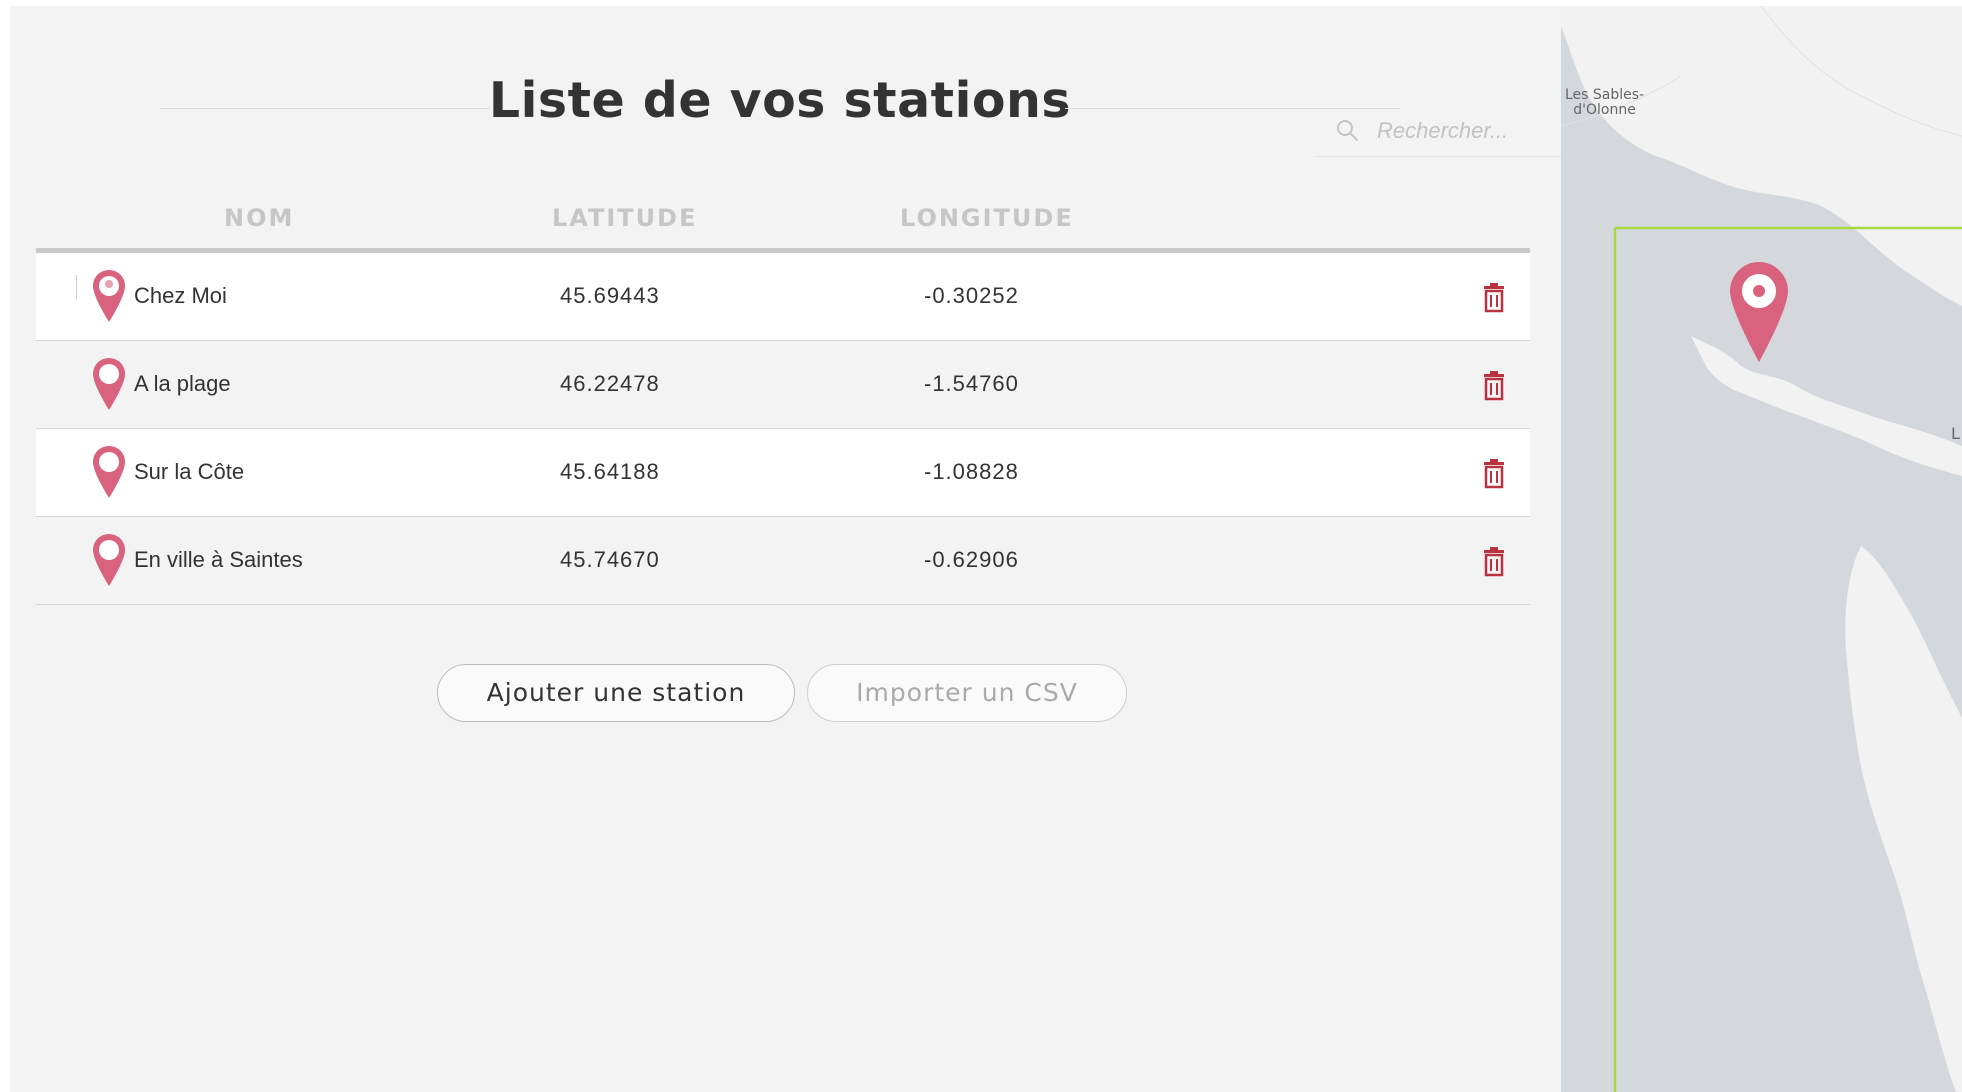 This screenshot has height=1092, width=1962. I want to click on station-longitude: -0.62906, so click(971, 559).